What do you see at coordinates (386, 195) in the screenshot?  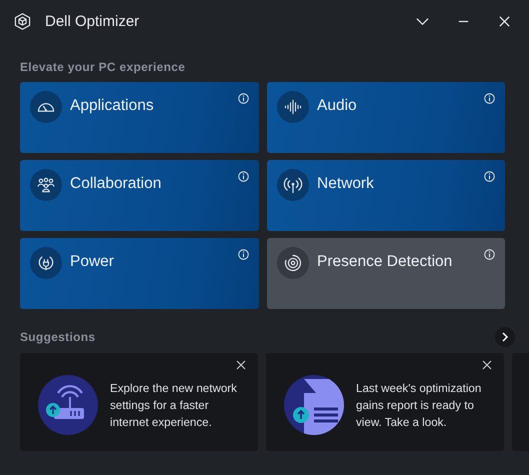 I see `feature-tile: Network` at bounding box center [386, 195].